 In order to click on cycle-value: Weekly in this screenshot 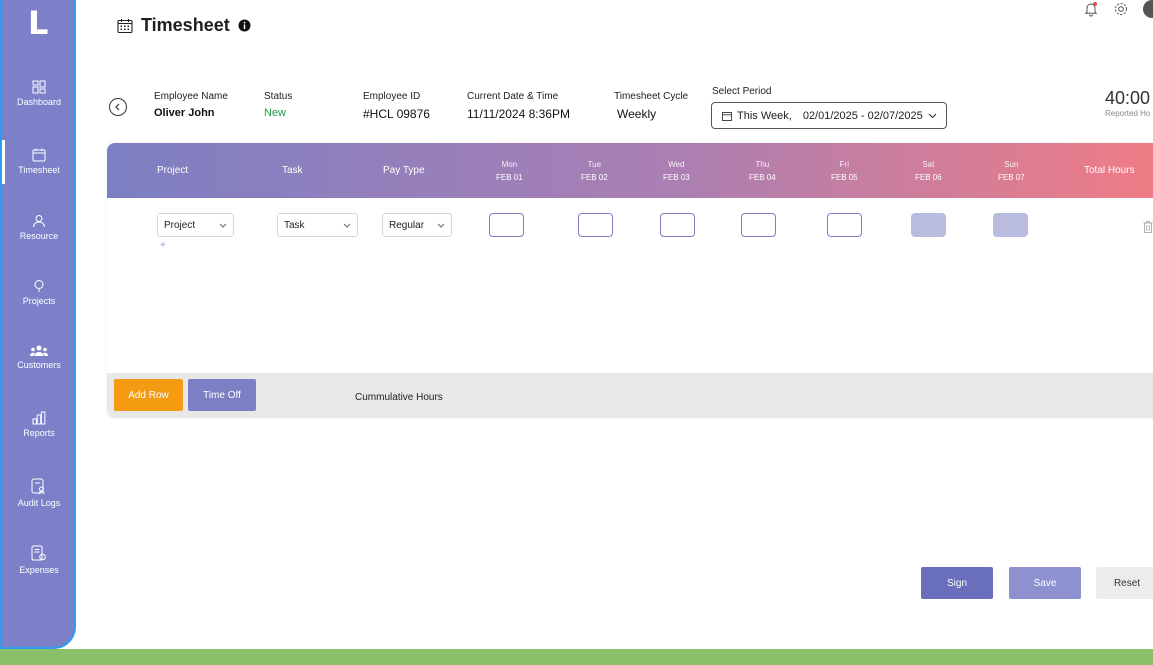, I will do `click(637, 114)`.